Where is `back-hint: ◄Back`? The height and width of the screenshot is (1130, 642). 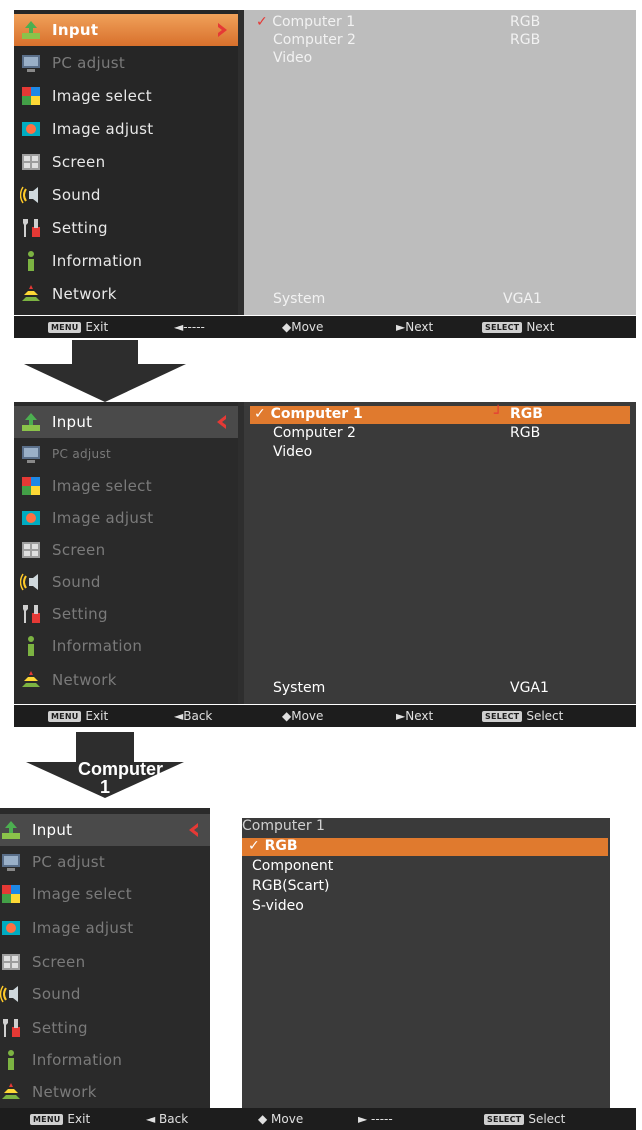
back-hint: ◄Back is located at coordinates (193, 716).